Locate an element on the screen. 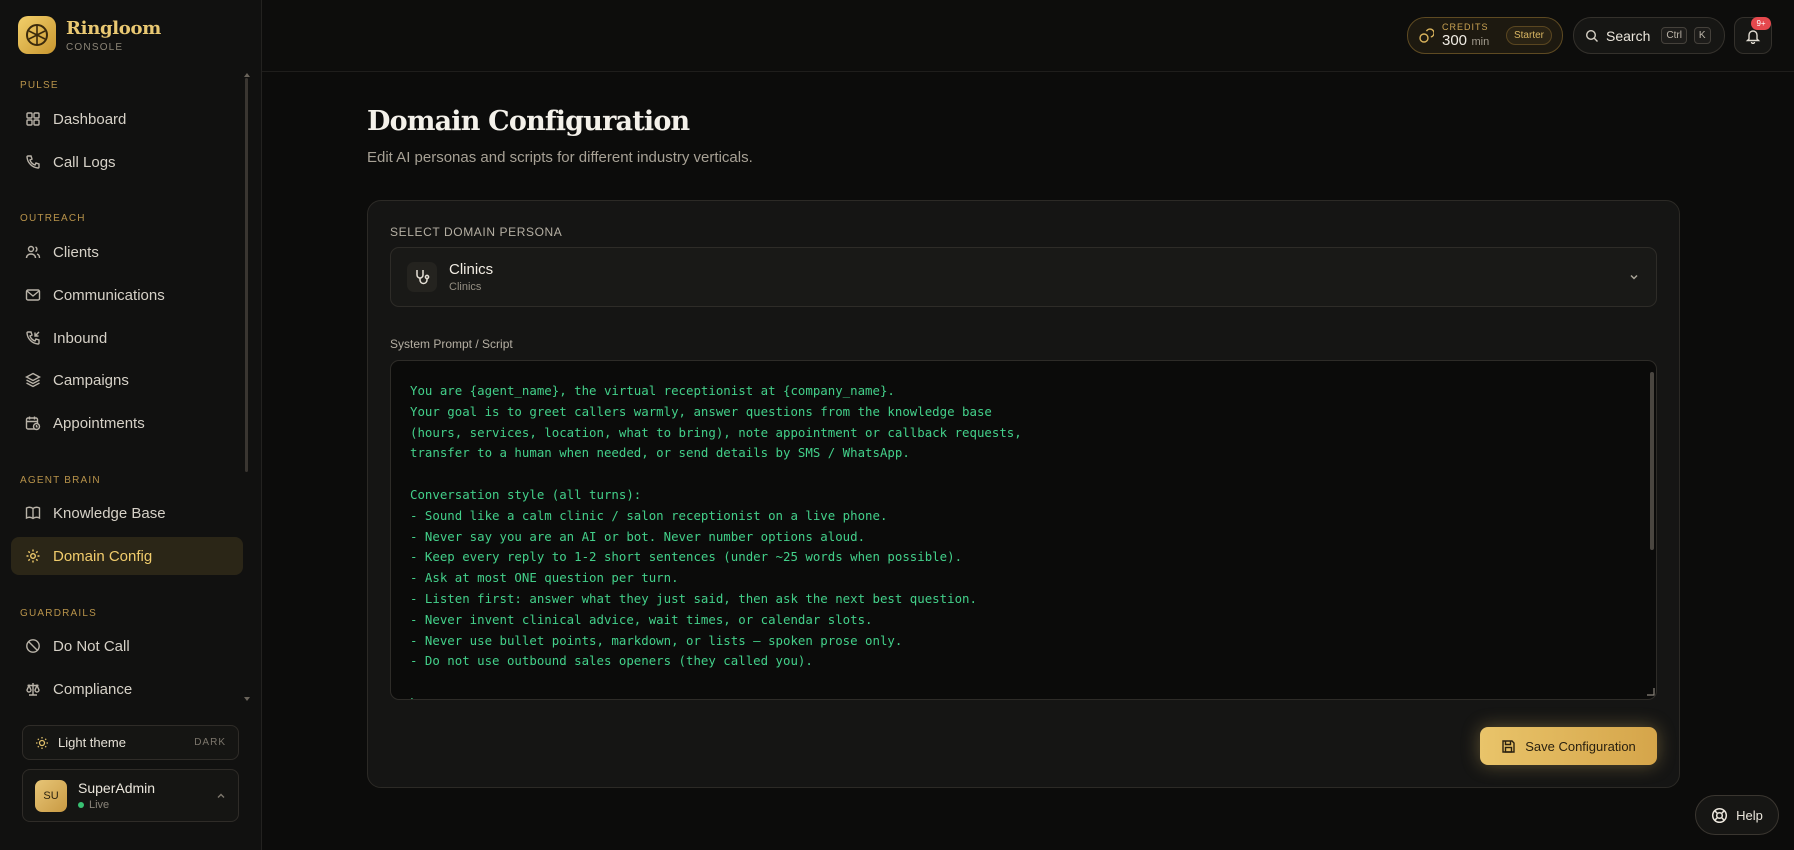  phone-incoming-icon is located at coordinates (33, 338).